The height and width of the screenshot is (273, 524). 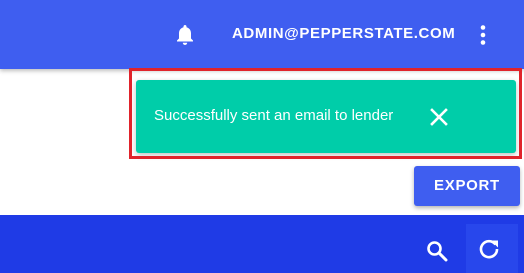 I want to click on more-vert-icon, so click(x=483, y=35).